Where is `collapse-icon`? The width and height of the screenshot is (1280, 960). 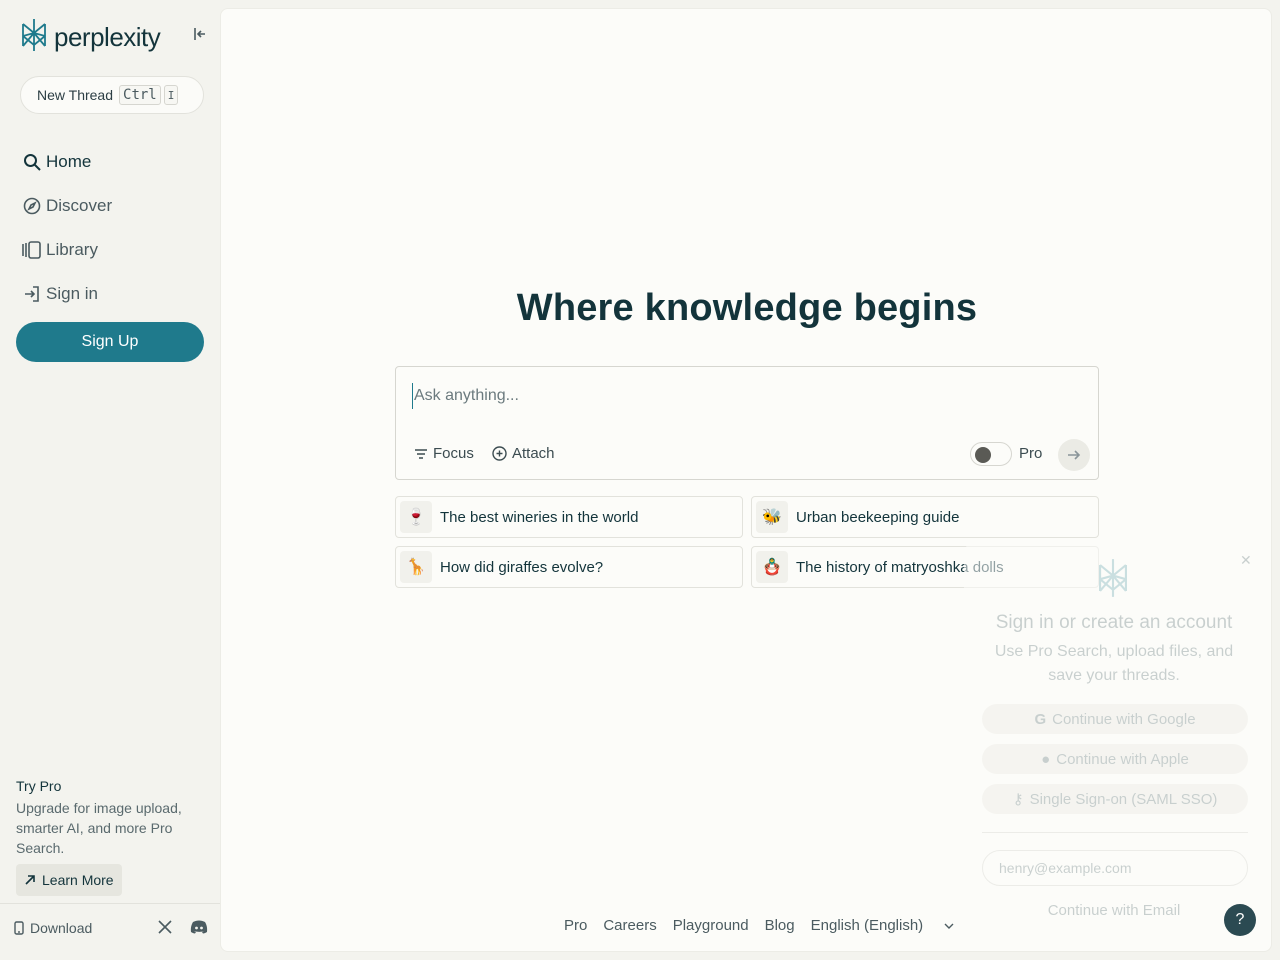 collapse-icon is located at coordinates (200, 36).